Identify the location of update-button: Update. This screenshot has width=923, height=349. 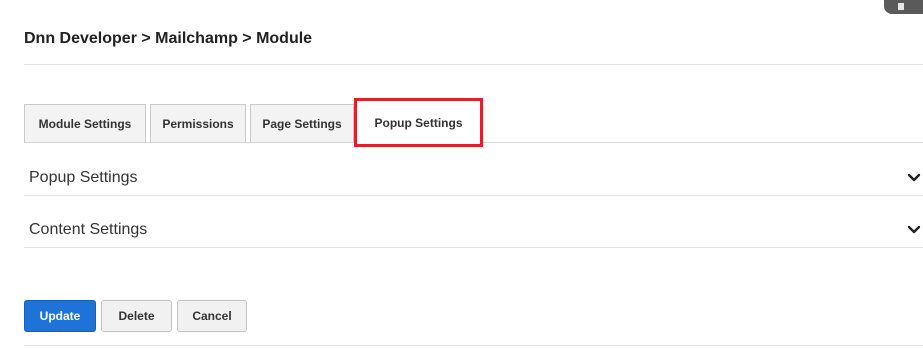
(60, 316).